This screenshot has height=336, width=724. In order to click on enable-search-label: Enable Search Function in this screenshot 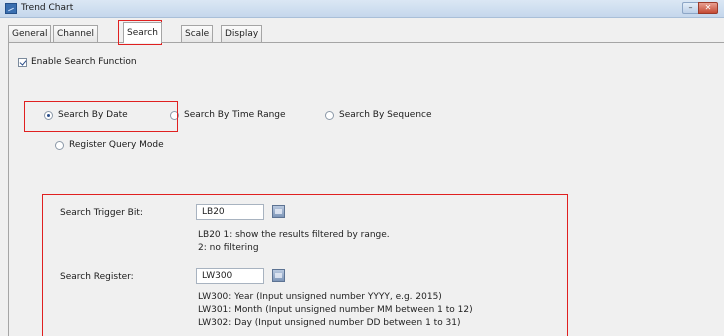, I will do `click(84, 62)`.